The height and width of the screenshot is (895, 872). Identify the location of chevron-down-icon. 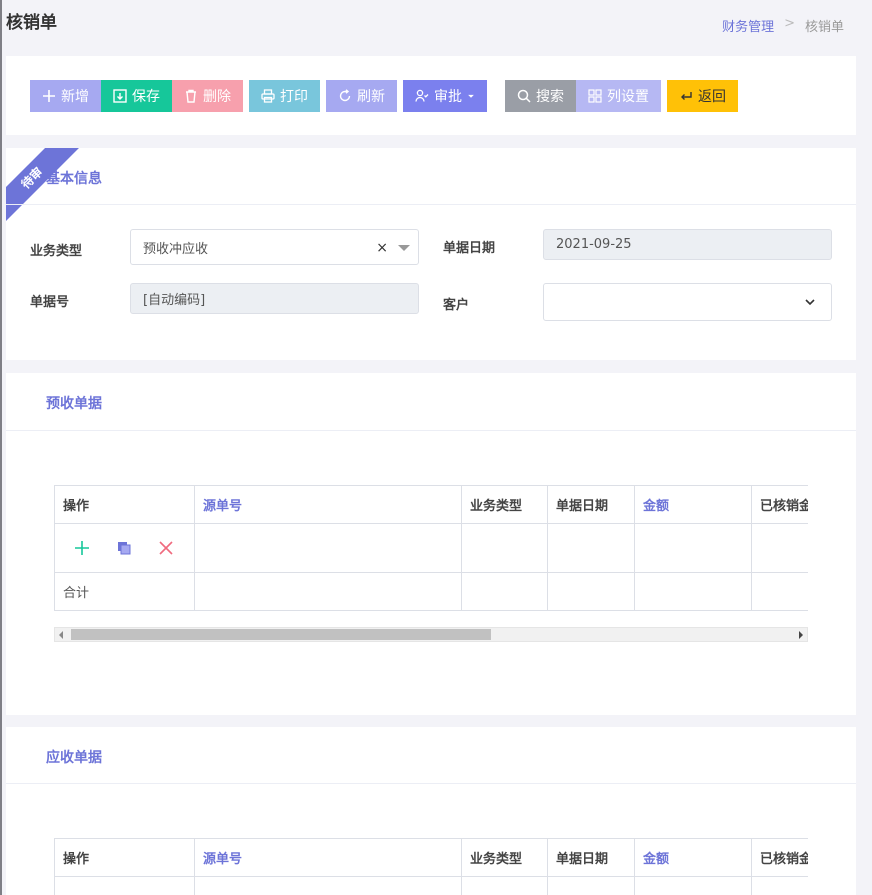
(810, 302).